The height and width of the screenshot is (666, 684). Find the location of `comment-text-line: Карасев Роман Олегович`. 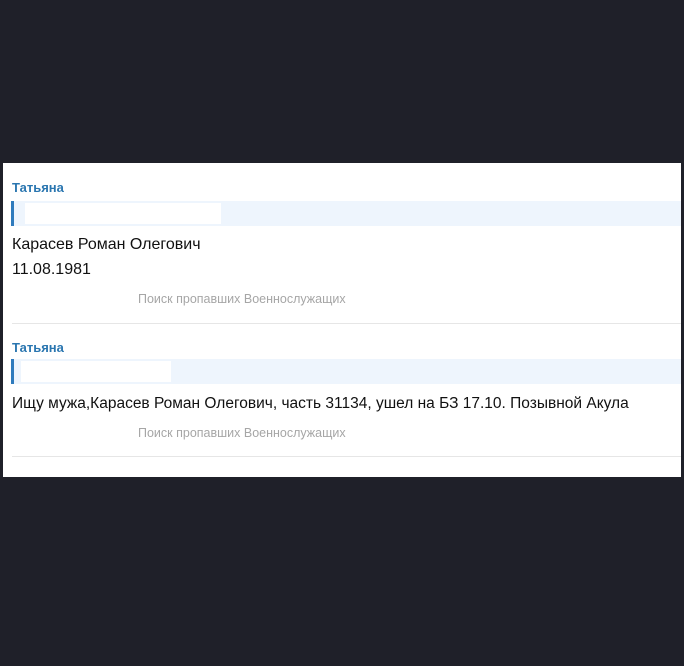

comment-text-line: Карасев Роман Олегович is located at coordinates (106, 244).